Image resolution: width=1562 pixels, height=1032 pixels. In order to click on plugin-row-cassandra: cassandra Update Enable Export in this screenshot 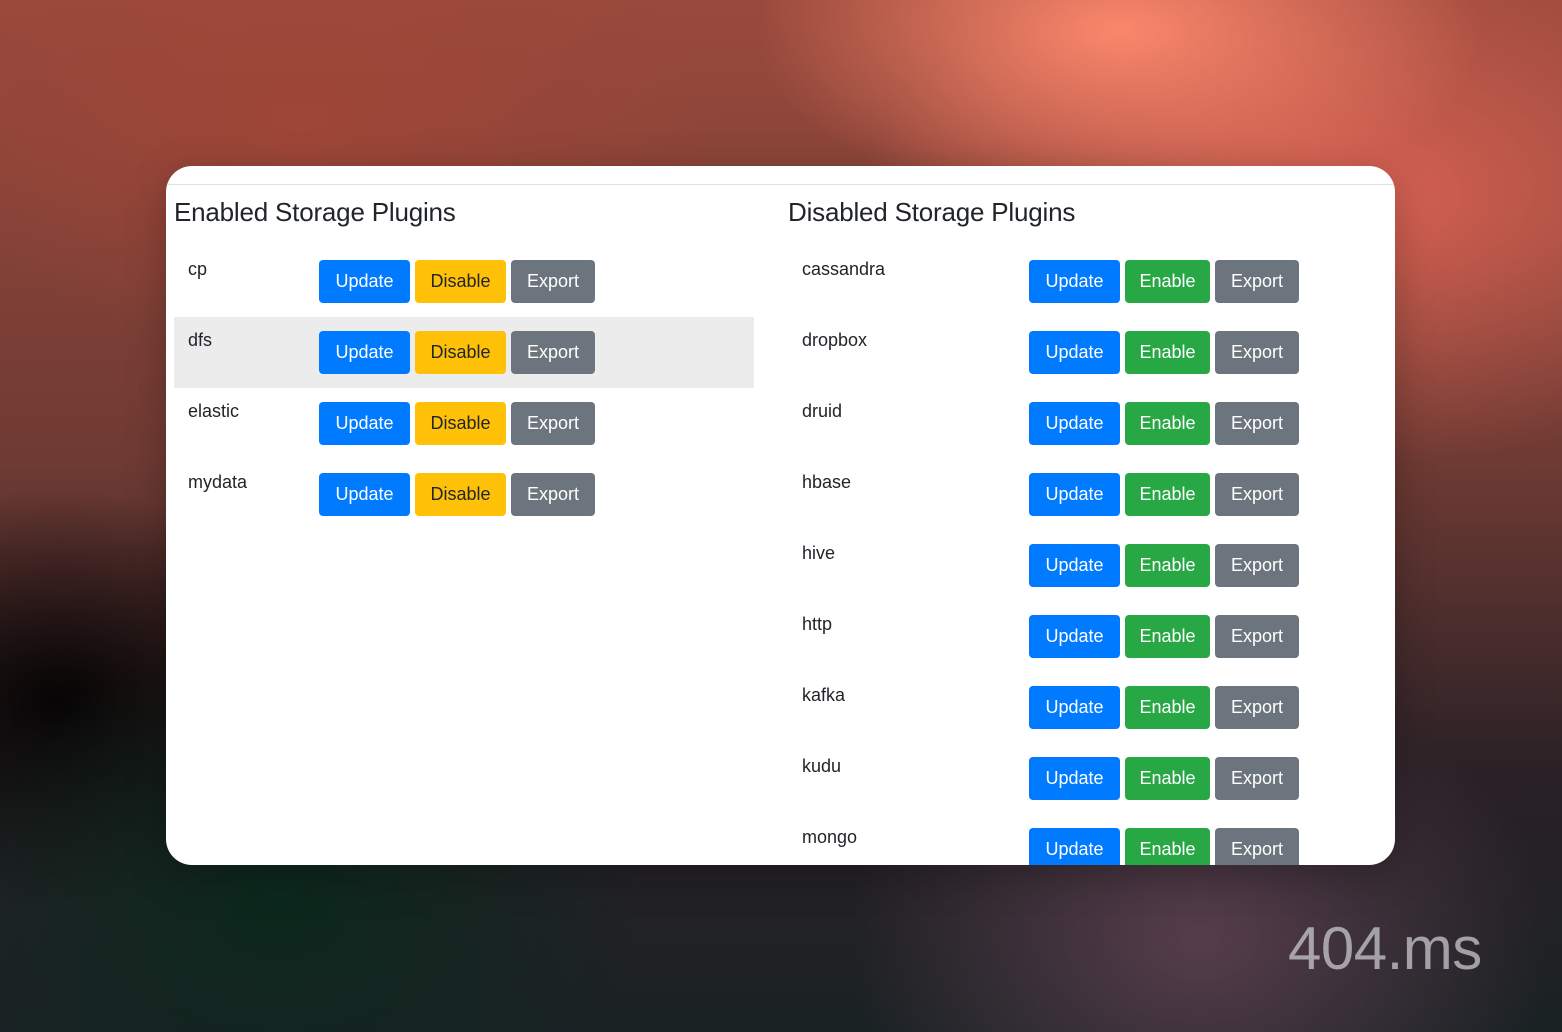, I will do `click(1083, 281)`.